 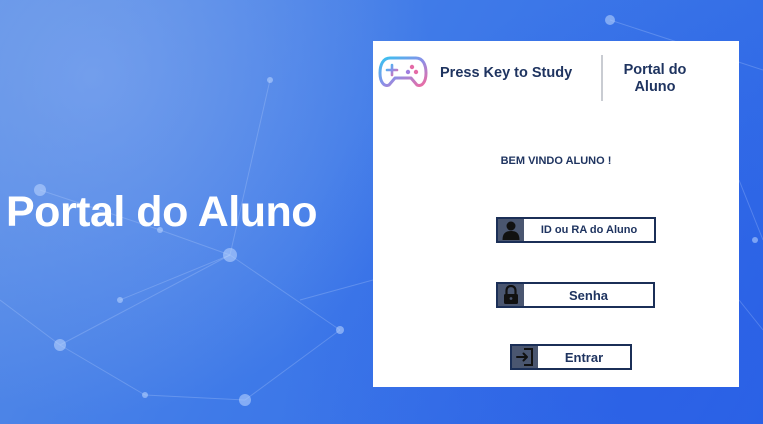 What do you see at coordinates (588, 295) in the screenshot?
I see `password-label: Senha` at bounding box center [588, 295].